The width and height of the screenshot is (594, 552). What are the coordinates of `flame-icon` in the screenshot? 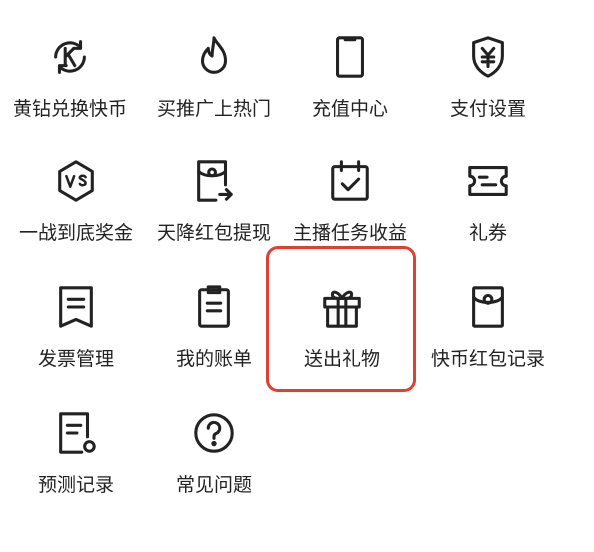 It's located at (214, 57).